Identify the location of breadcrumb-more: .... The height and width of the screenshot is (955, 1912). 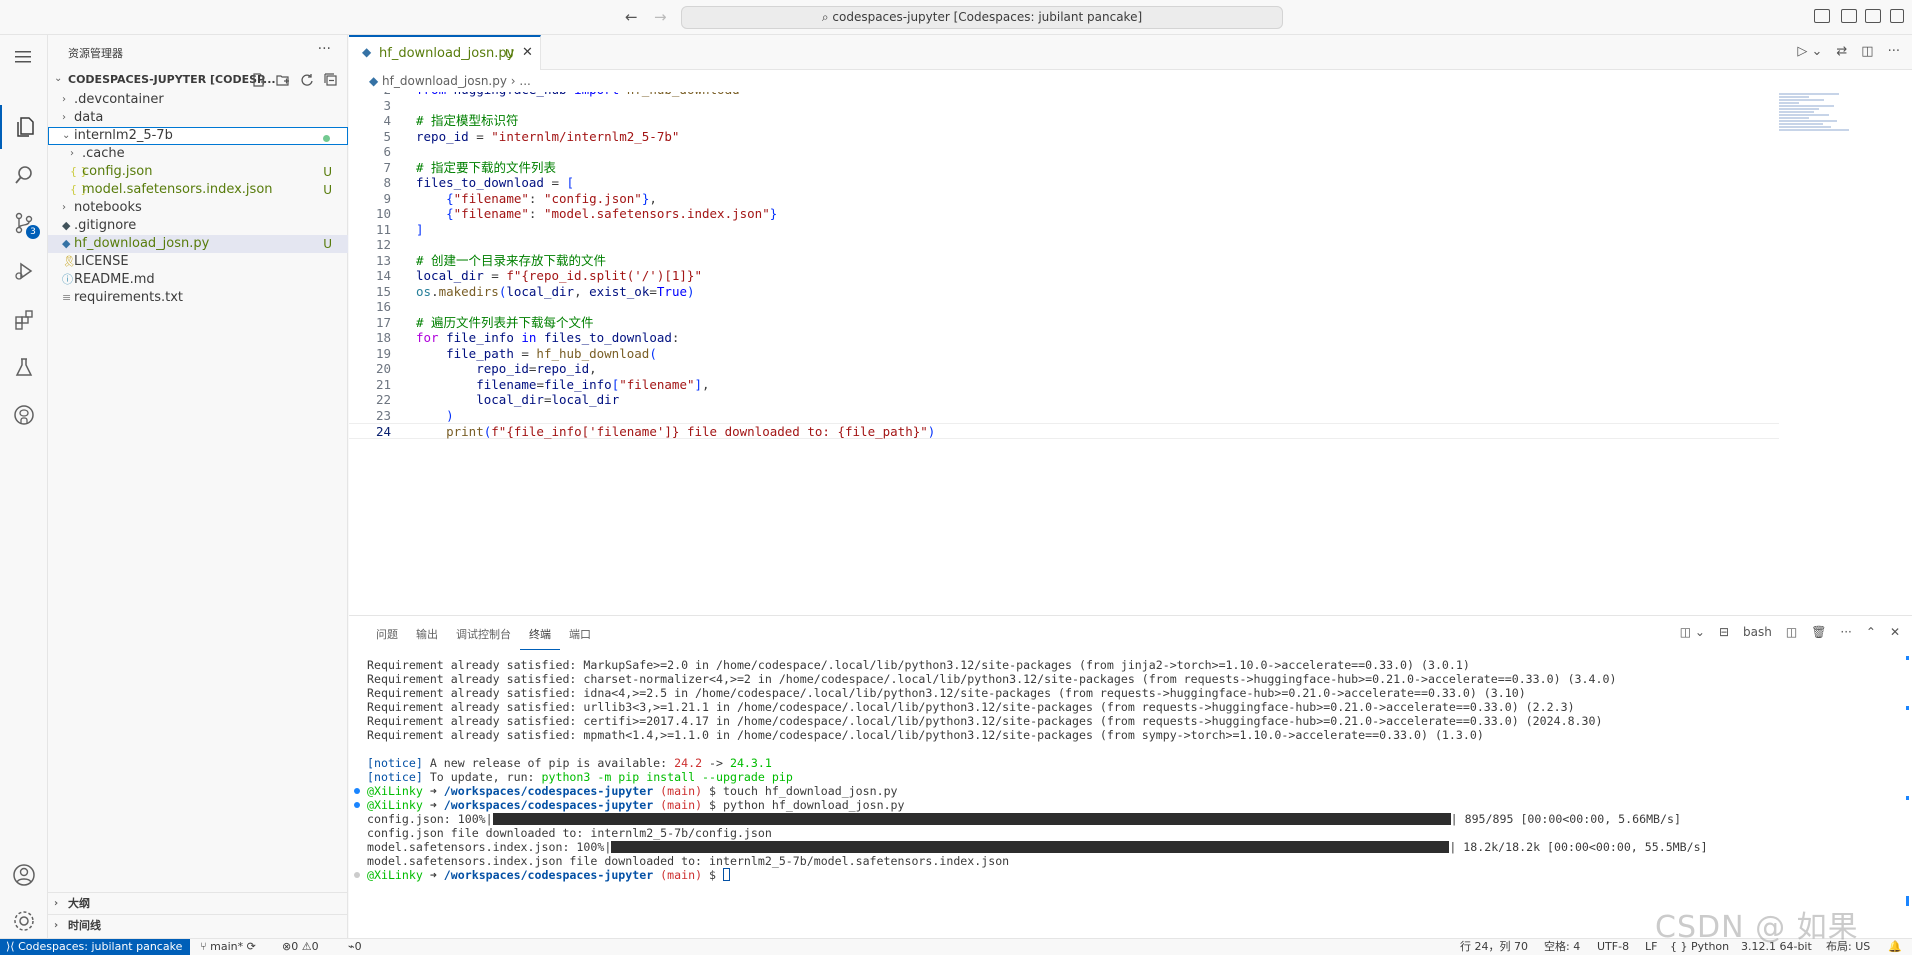
(524, 81).